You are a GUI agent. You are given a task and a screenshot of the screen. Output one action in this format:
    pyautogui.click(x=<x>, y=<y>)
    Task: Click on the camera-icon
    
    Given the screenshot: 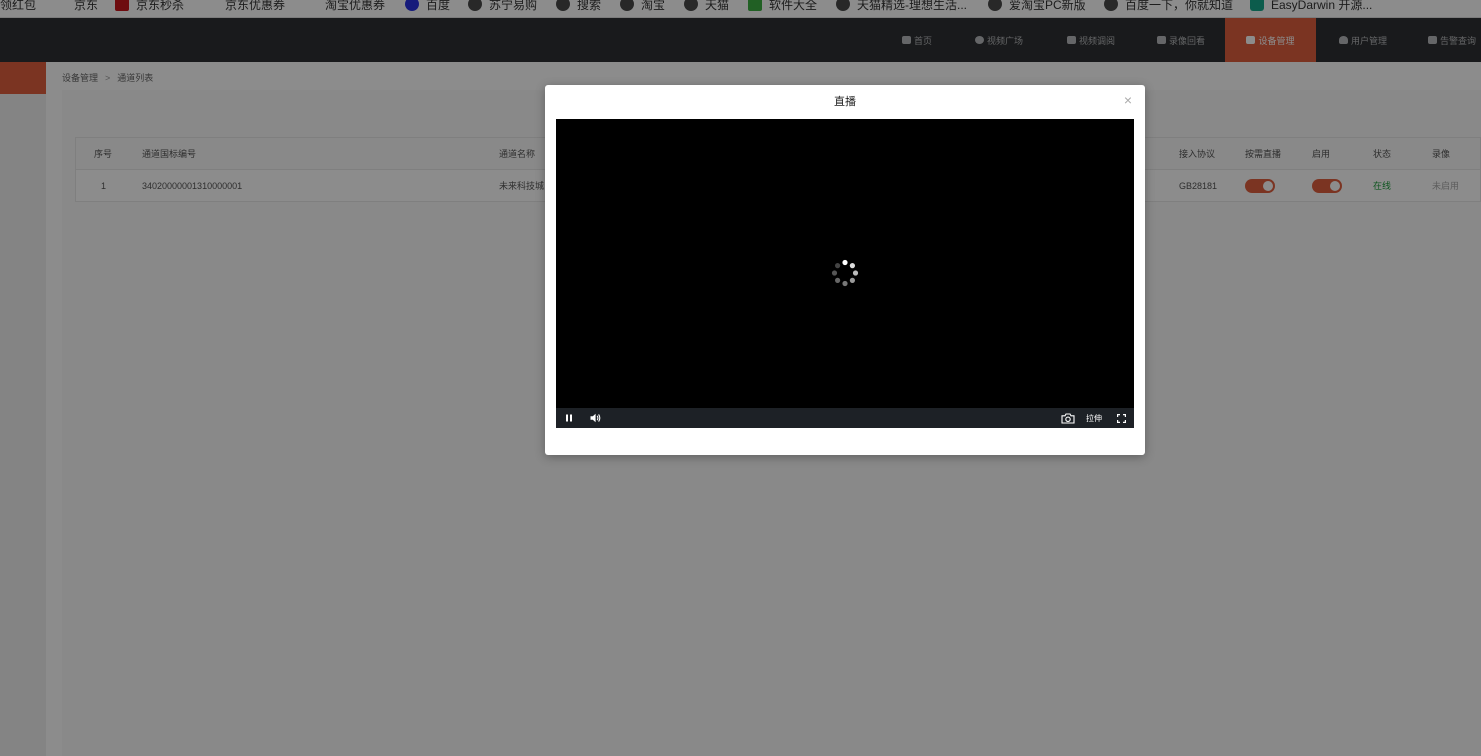 What is the action you would take?
    pyautogui.click(x=1068, y=418)
    